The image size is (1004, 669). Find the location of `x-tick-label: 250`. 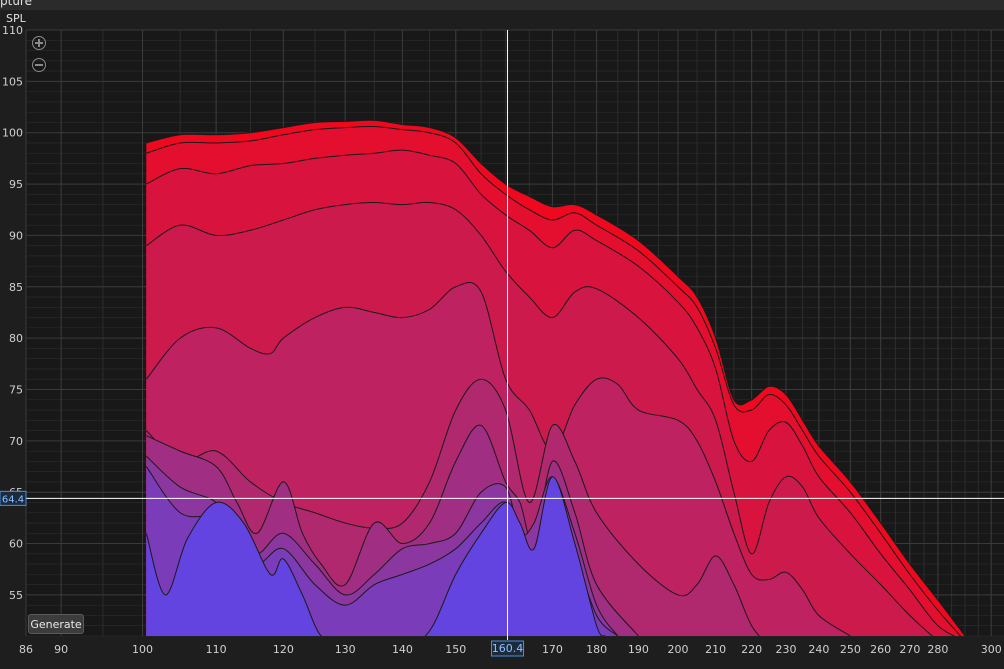

x-tick-label: 250 is located at coordinates (850, 649).